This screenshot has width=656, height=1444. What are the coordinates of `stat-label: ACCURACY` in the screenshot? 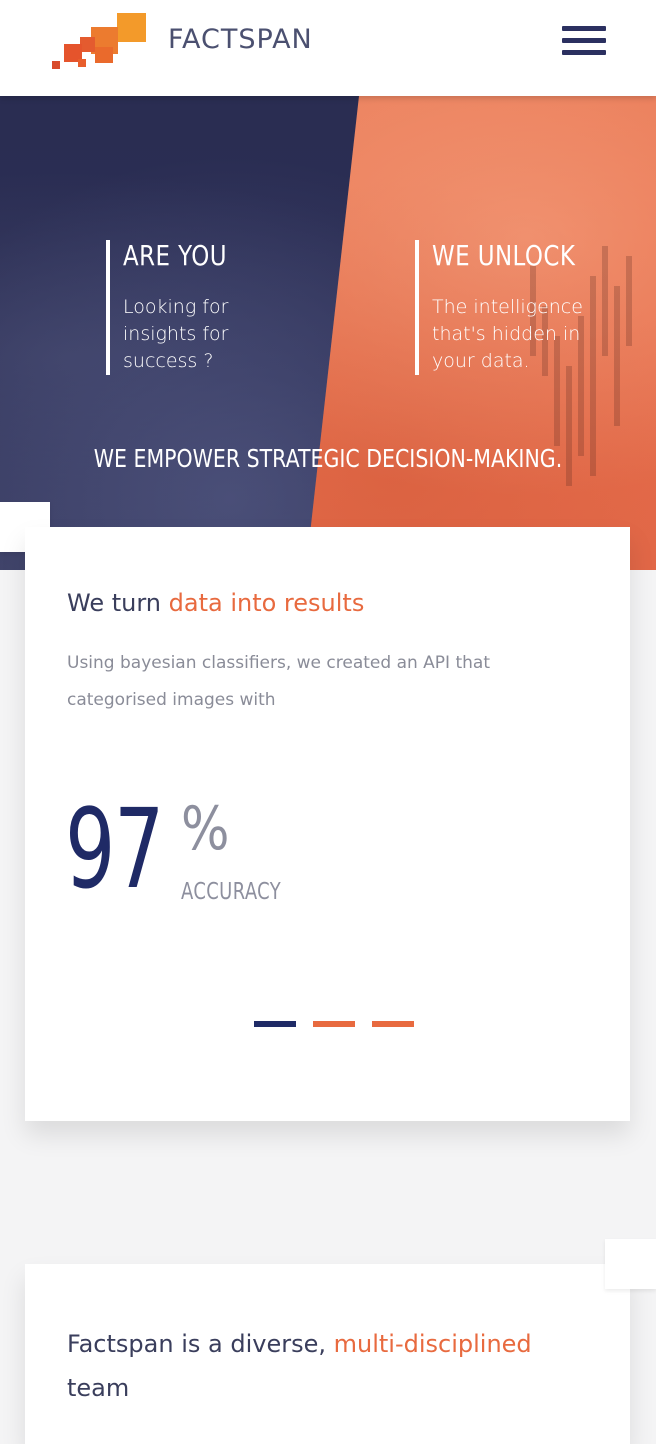 It's located at (231, 892).